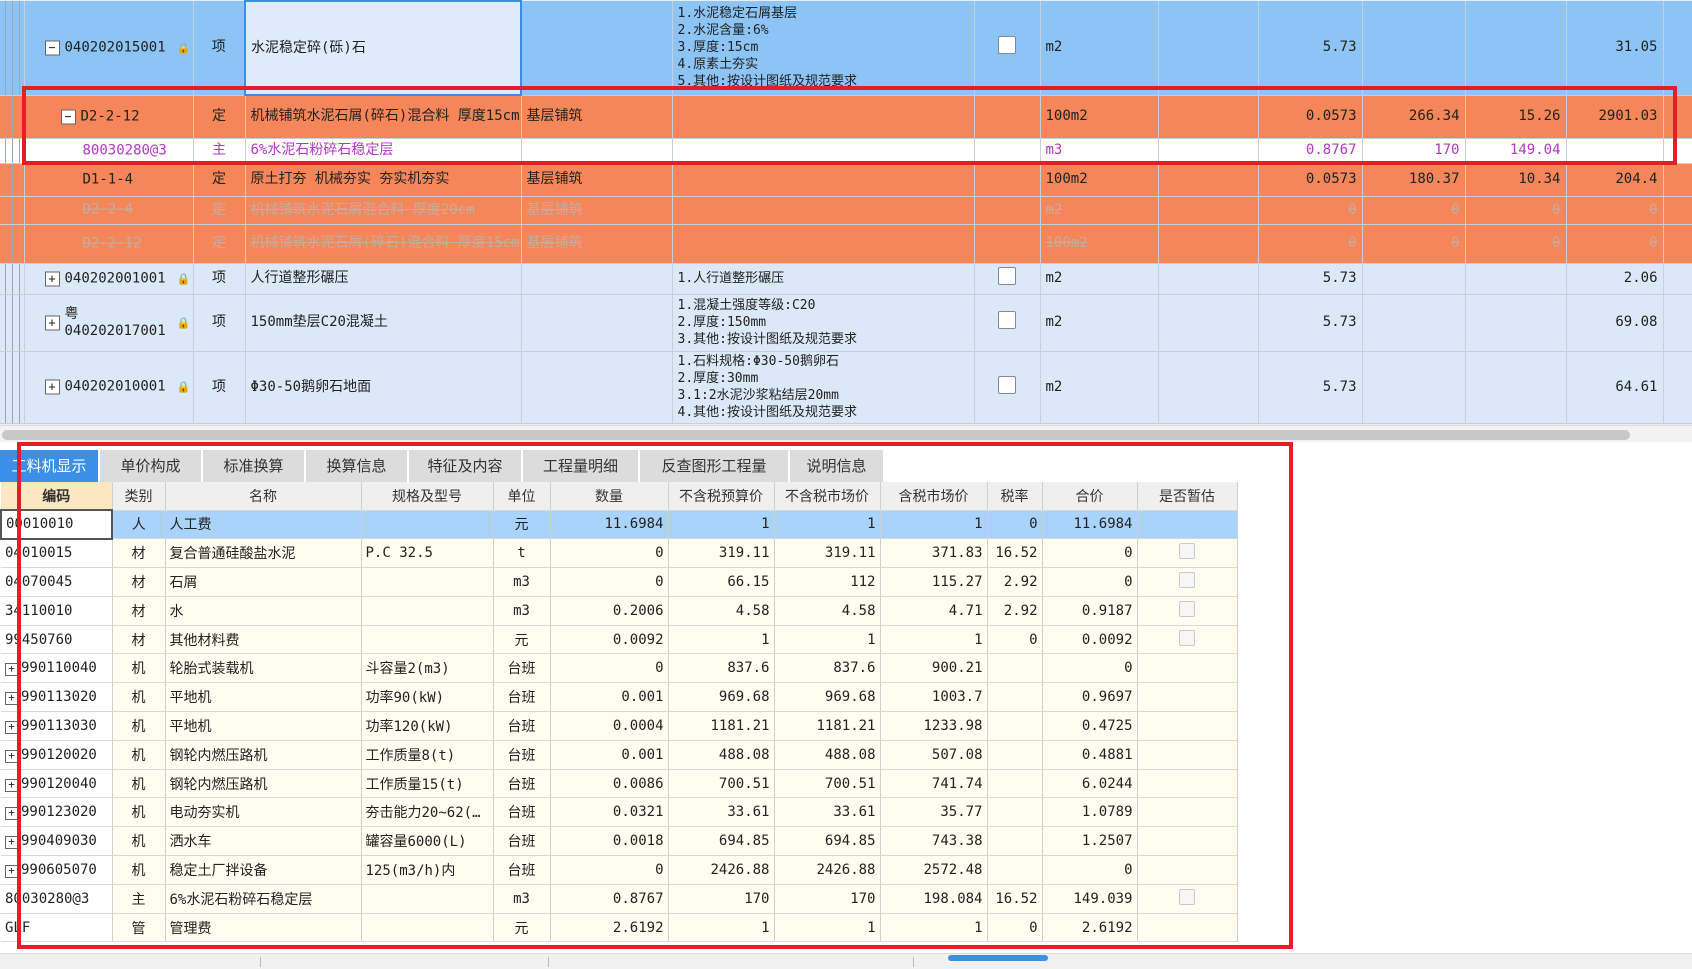 The height and width of the screenshot is (969, 1692). What do you see at coordinates (827, 525) in the screenshot?
I see `resource-market: 1` at bounding box center [827, 525].